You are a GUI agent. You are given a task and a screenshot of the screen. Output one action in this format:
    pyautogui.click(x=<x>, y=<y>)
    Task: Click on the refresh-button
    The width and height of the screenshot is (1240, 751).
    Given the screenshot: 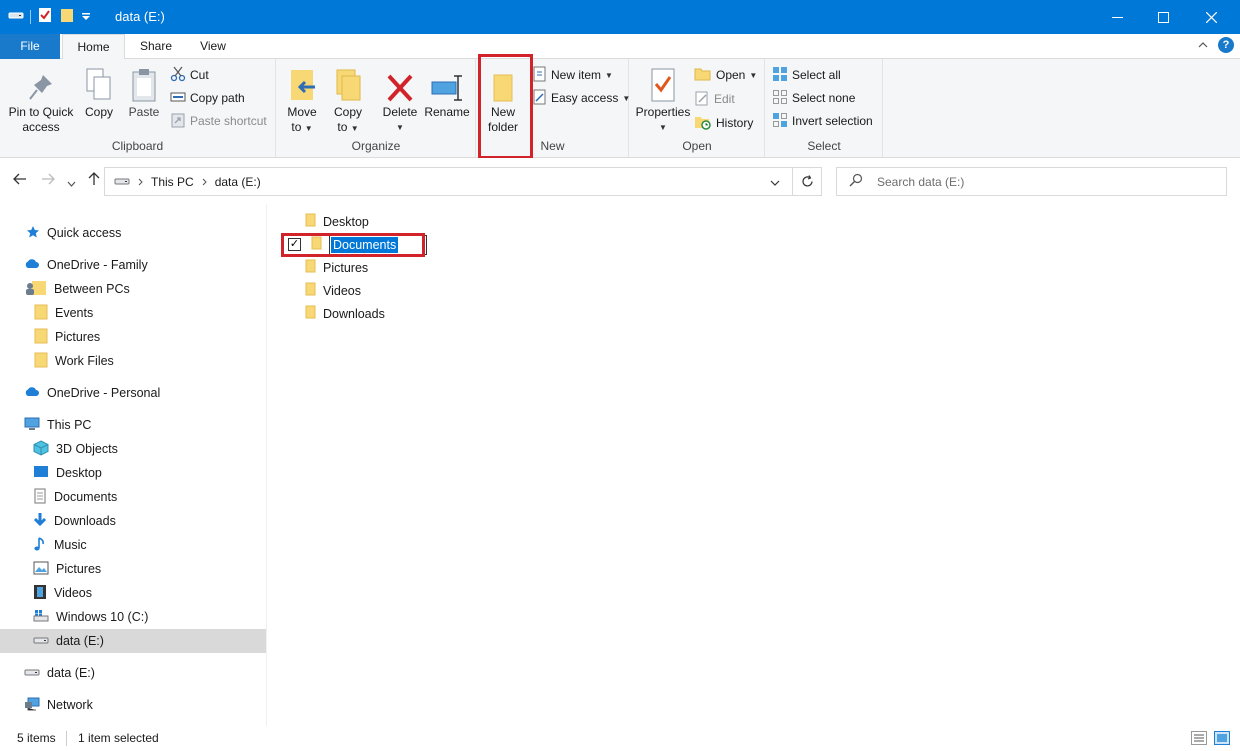 What is the action you would take?
    pyautogui.click(x=807, y=181)
    